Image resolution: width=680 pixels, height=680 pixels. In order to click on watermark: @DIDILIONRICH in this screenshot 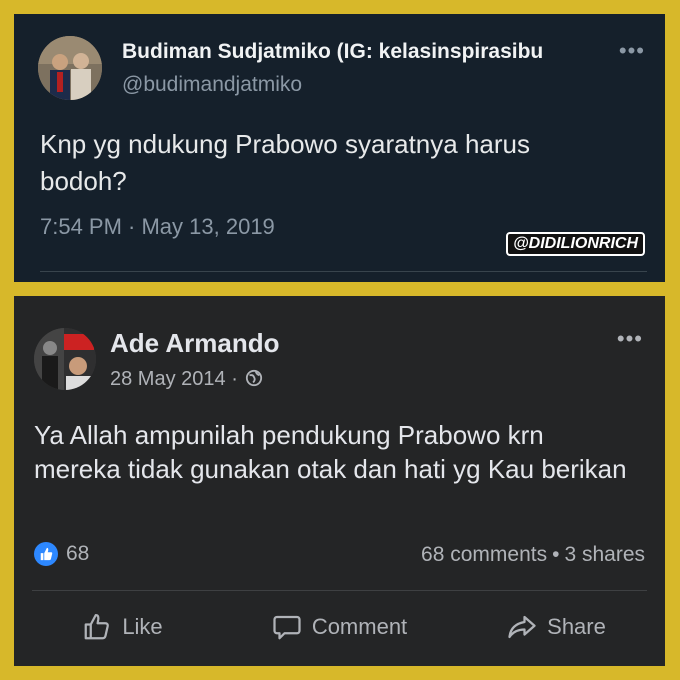, I will do `click(575, 244)`.